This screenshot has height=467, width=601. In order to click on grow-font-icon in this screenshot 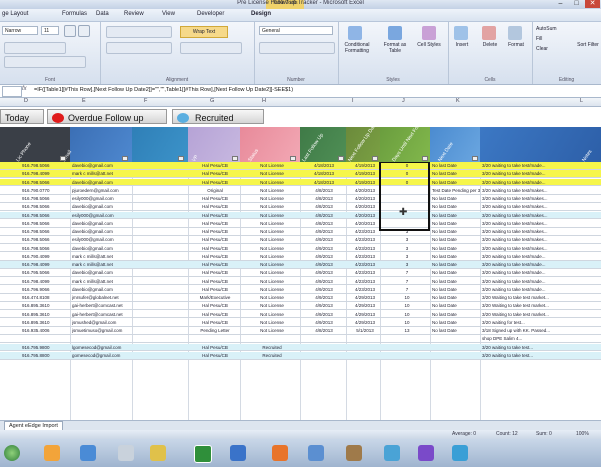, I will do `click(70, 31)`.